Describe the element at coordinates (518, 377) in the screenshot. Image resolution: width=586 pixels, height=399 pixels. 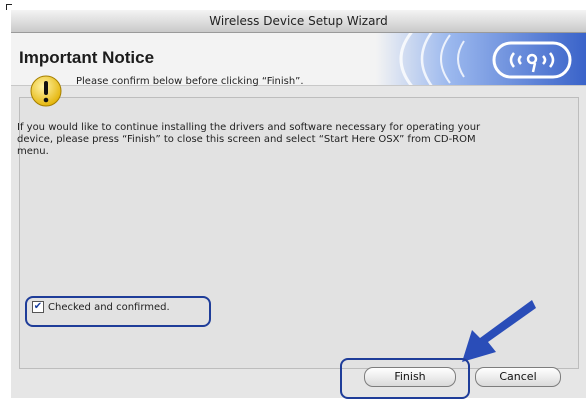
I see `cancel-button: Cancel` at that location.